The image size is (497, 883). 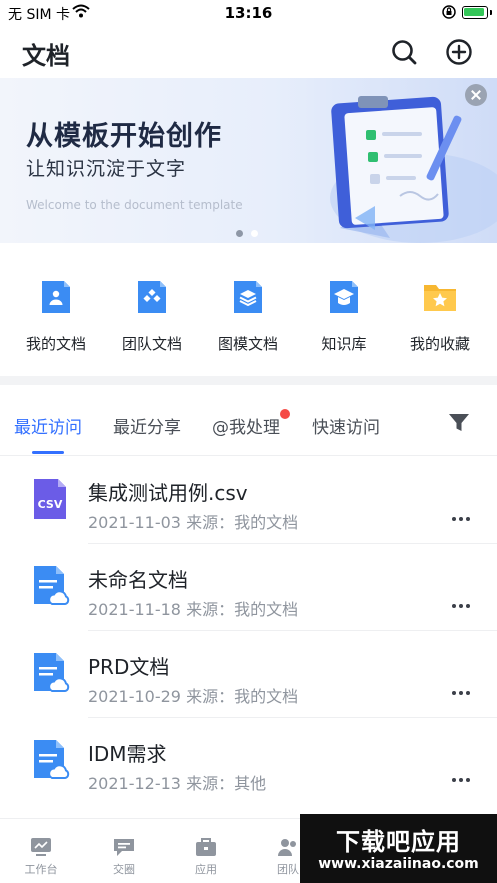 What do you see at coordinates (475, 12) in the screenshot?
I see `battery-icon` at bounding box center [475, 12].